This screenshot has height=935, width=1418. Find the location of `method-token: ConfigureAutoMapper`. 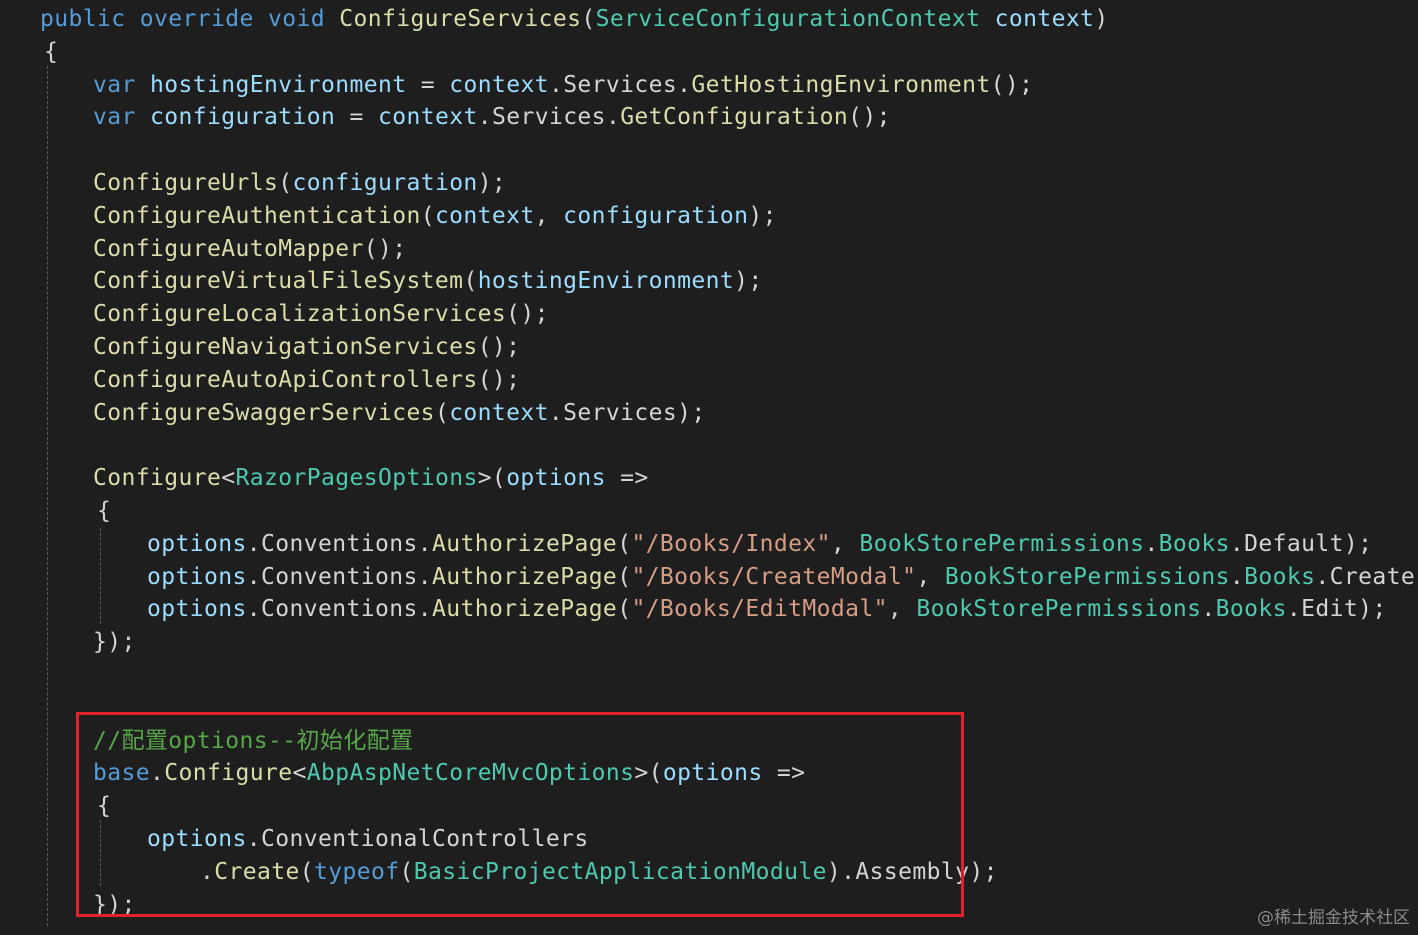

method-token: ConfigureAutoMapper is located at coordinates (228, 248).